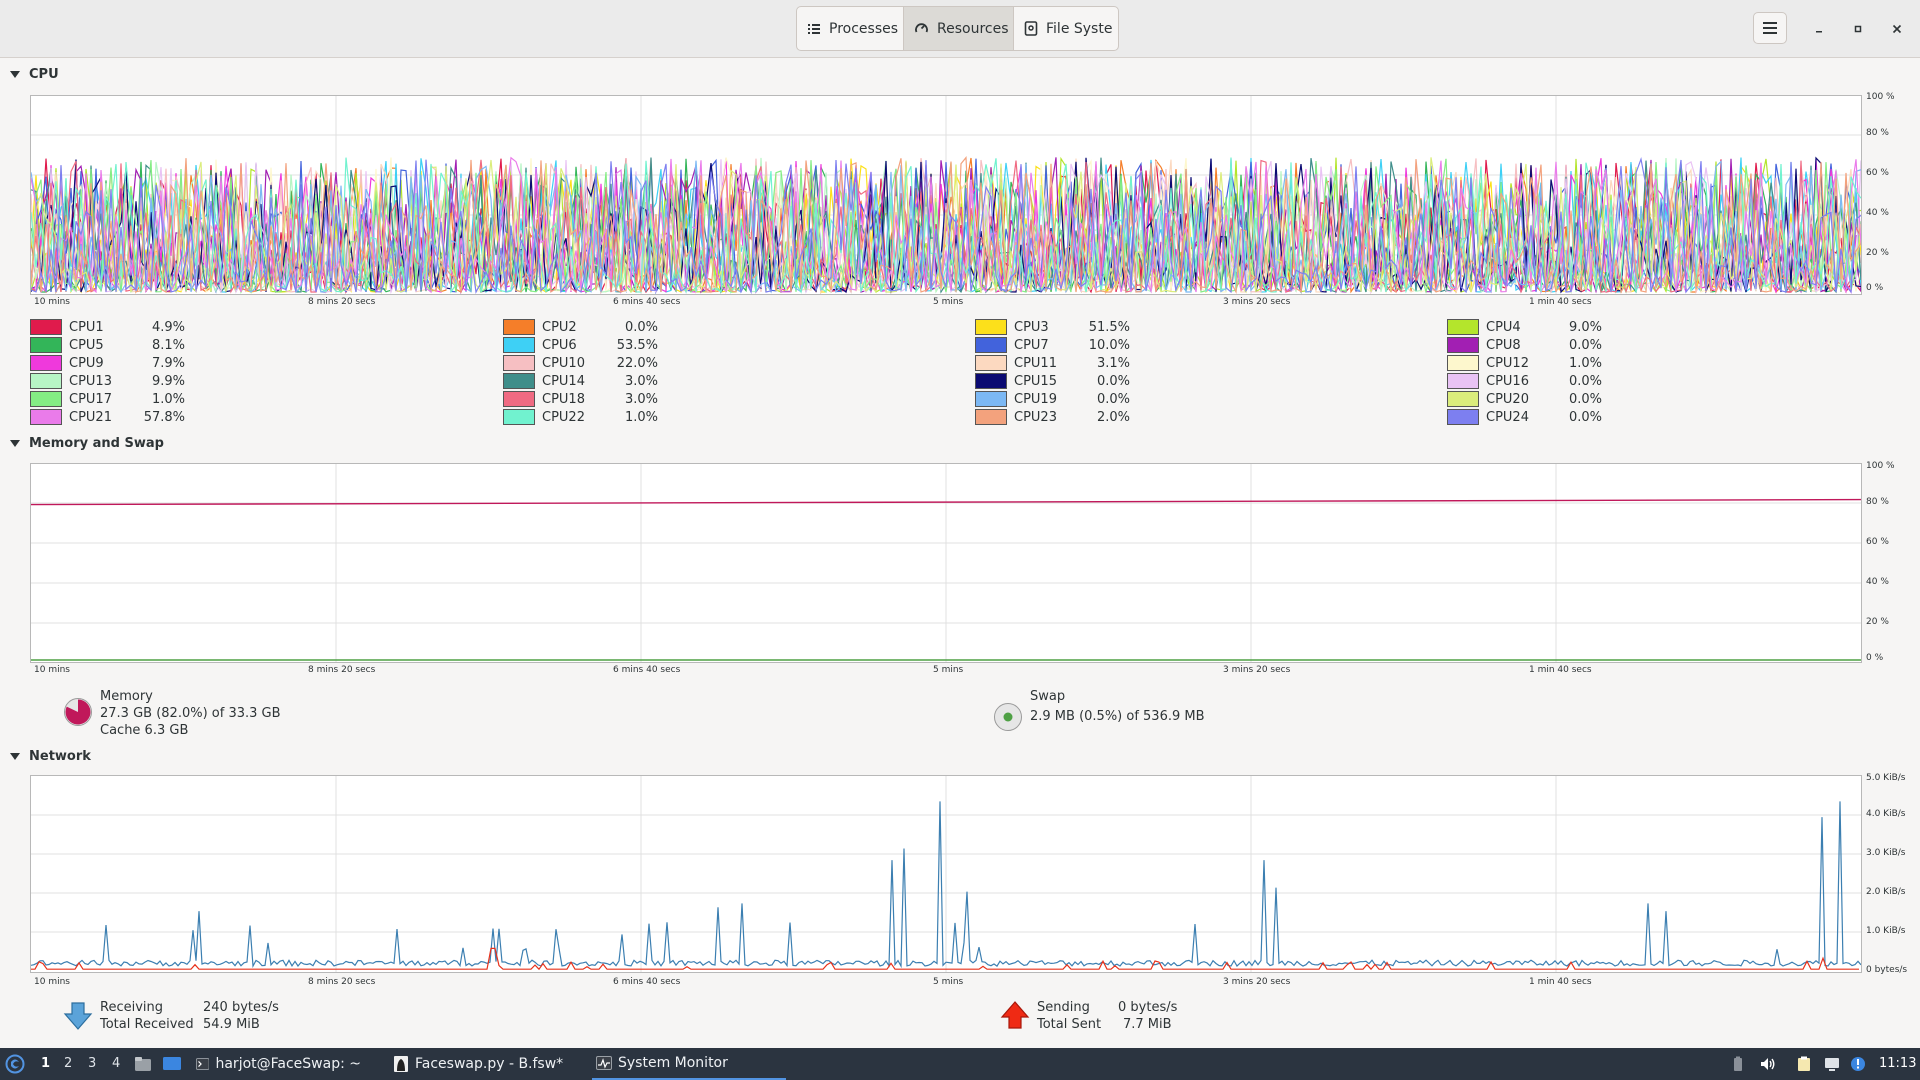  I want to click on workspace-4: 4, so click(116, 1063).